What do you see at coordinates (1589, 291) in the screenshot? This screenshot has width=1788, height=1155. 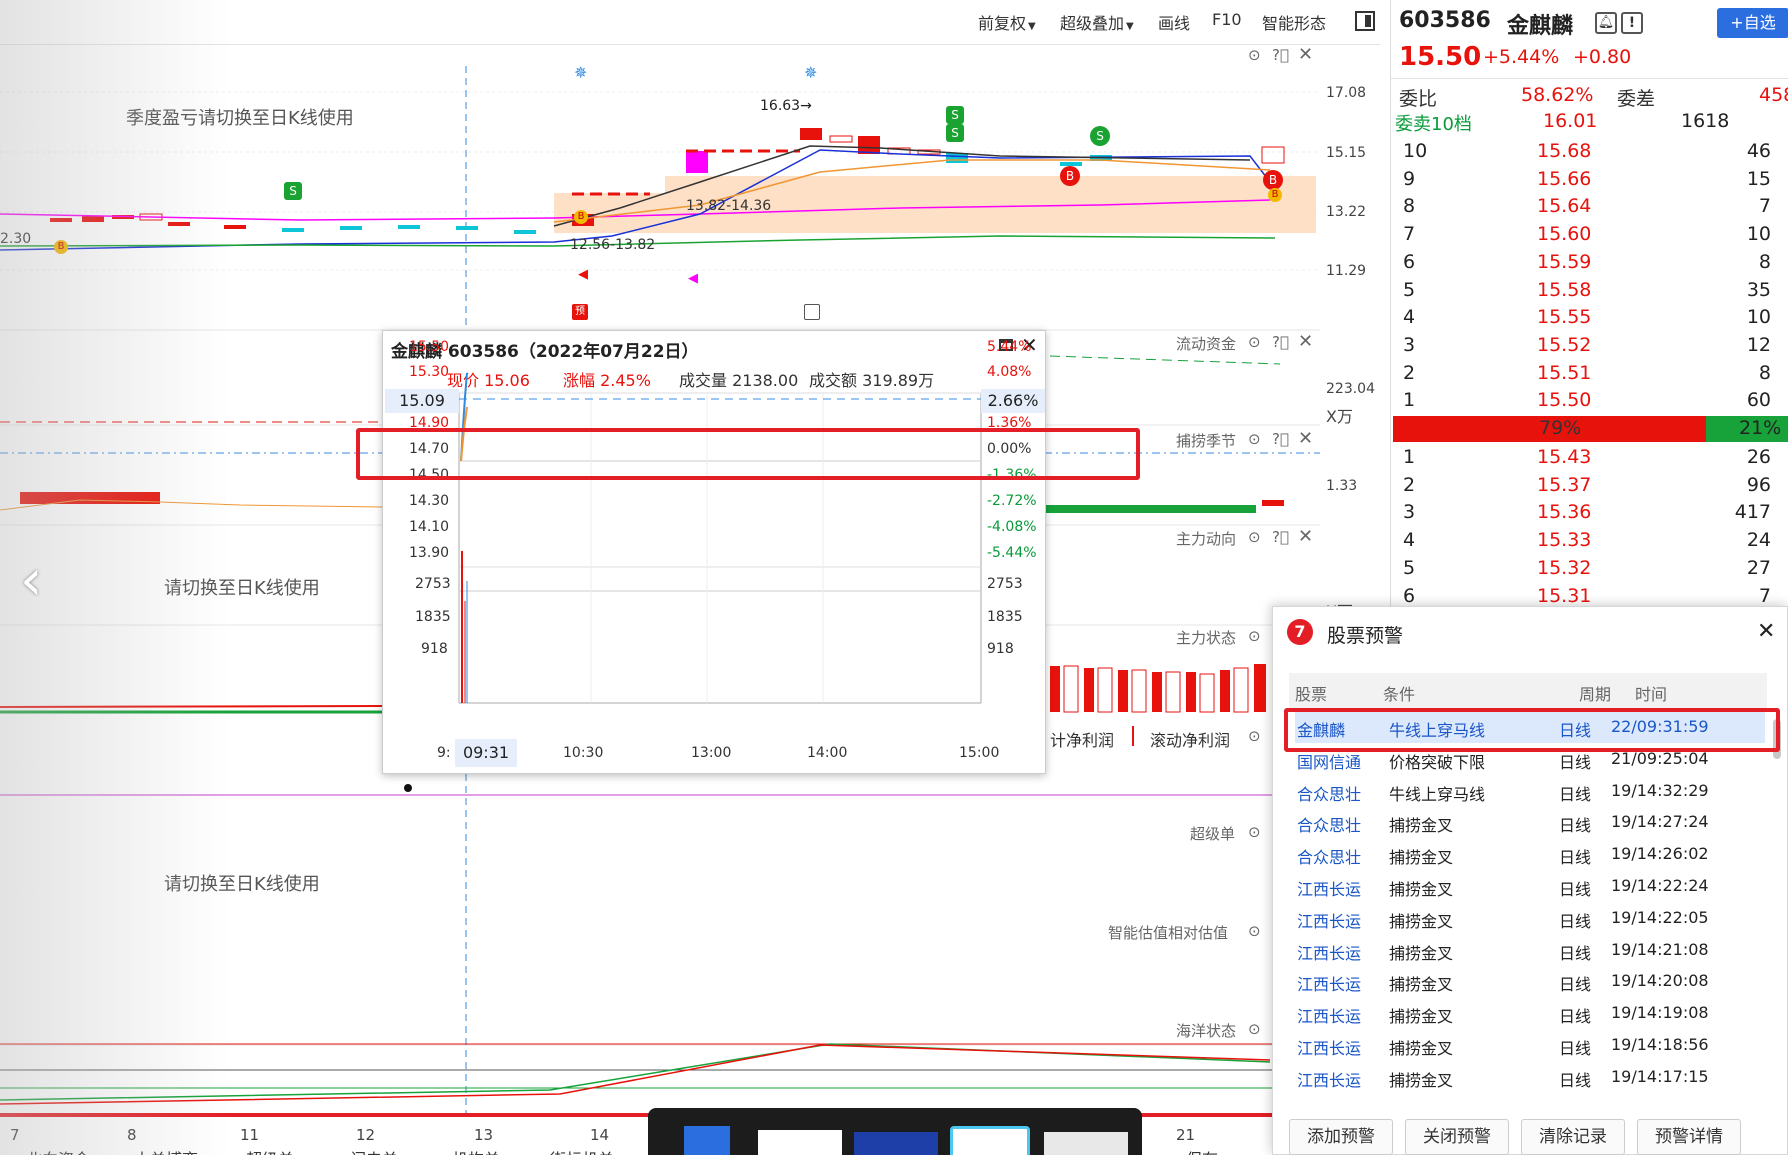 I see `ask-row: 5 15.58 35` at bounding box center [1589, 291].